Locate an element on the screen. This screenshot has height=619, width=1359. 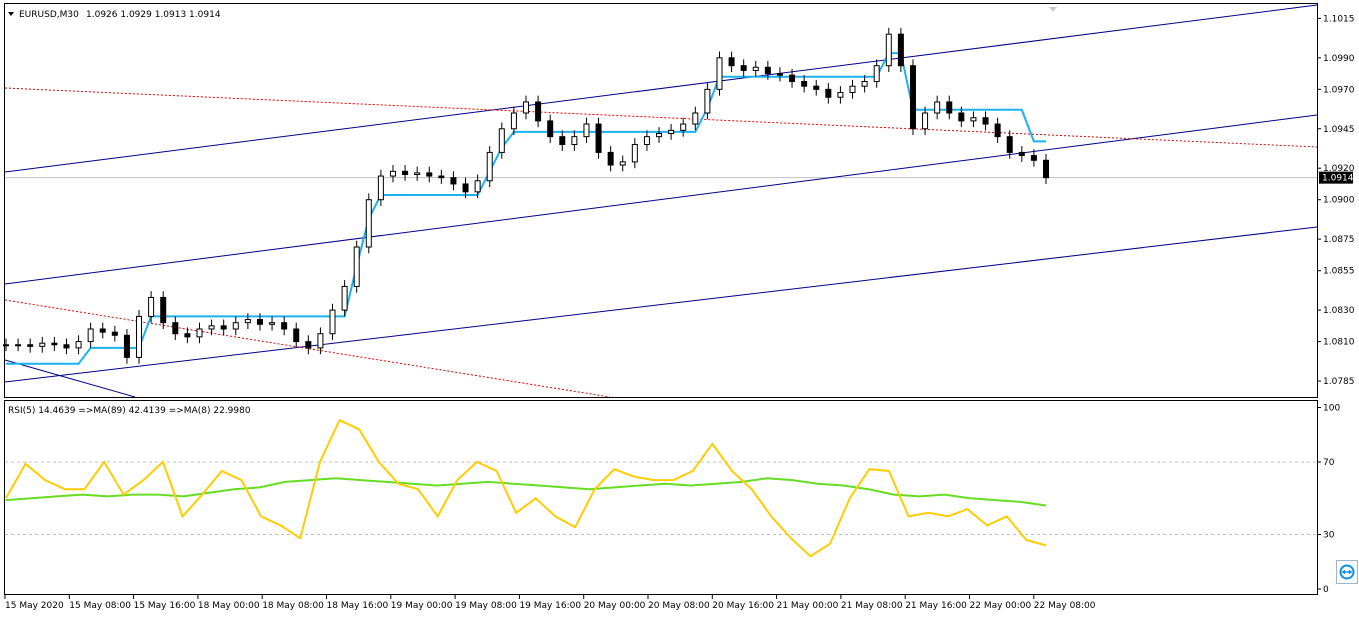
price-tick-label: 1.0990 is located at coordinates (1339, 59).